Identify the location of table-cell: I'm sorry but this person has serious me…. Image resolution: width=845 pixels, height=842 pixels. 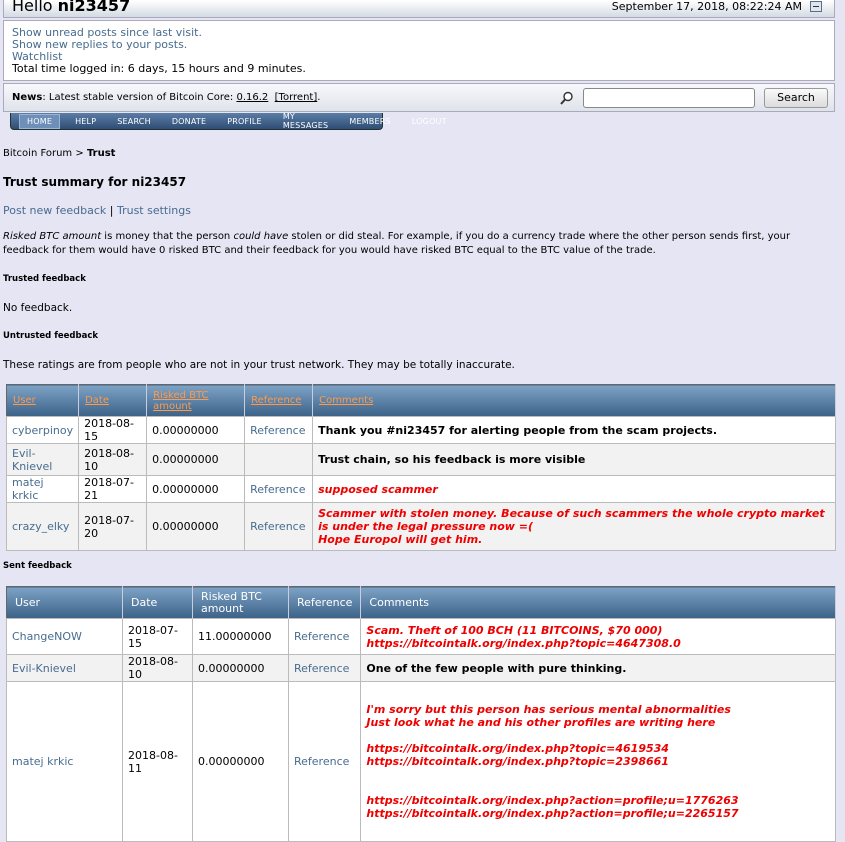
(598, 761).